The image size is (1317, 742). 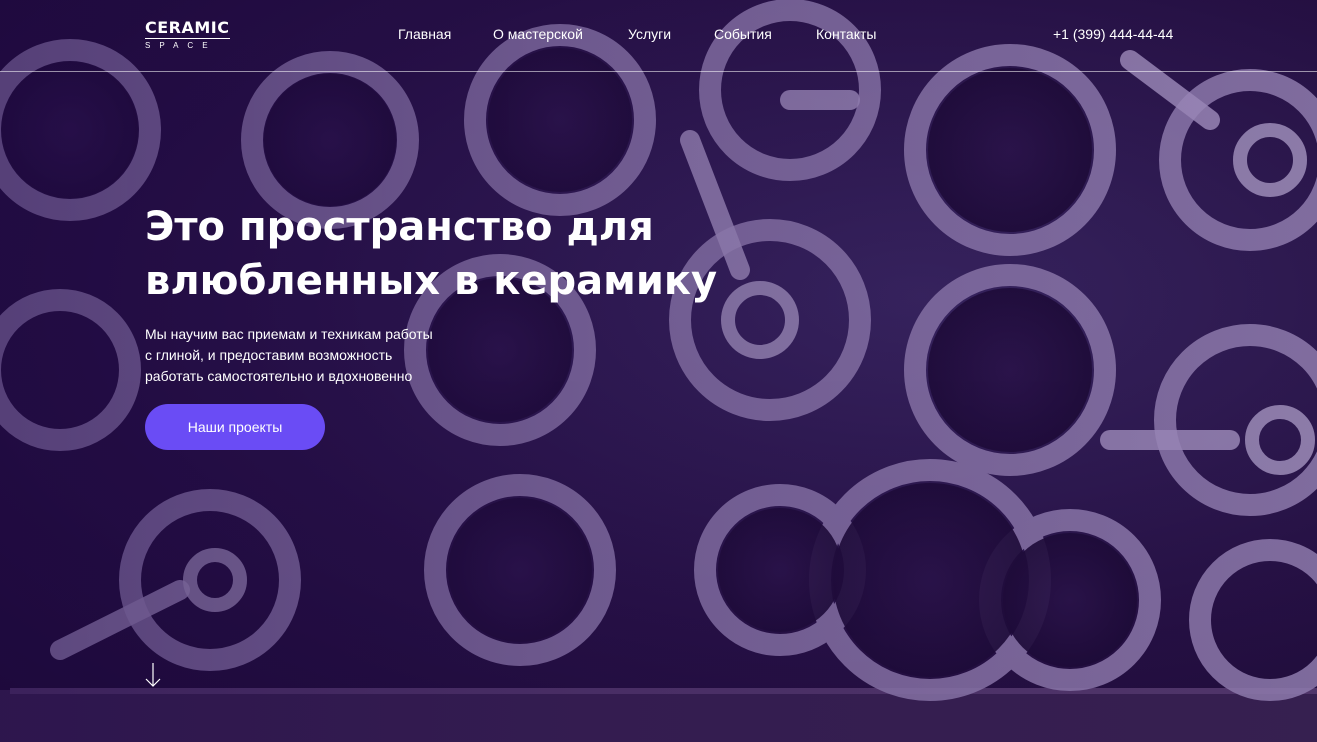 I want to click on nav-item-contacts: Контакты, so click(x=846, y=34).